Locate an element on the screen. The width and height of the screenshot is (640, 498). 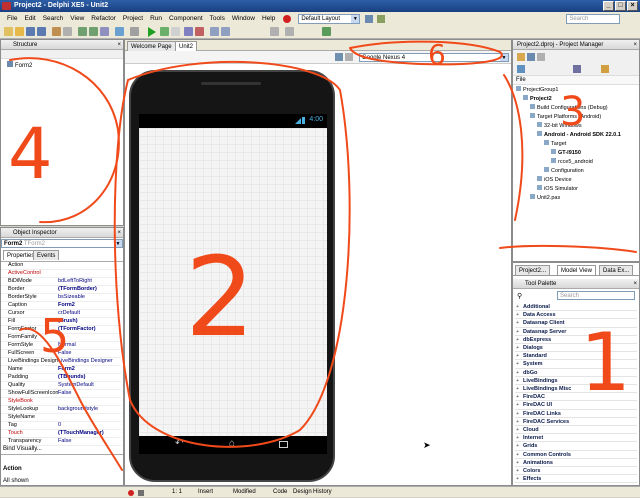
annotation-4: 4 is located at coordinates (30, 154).